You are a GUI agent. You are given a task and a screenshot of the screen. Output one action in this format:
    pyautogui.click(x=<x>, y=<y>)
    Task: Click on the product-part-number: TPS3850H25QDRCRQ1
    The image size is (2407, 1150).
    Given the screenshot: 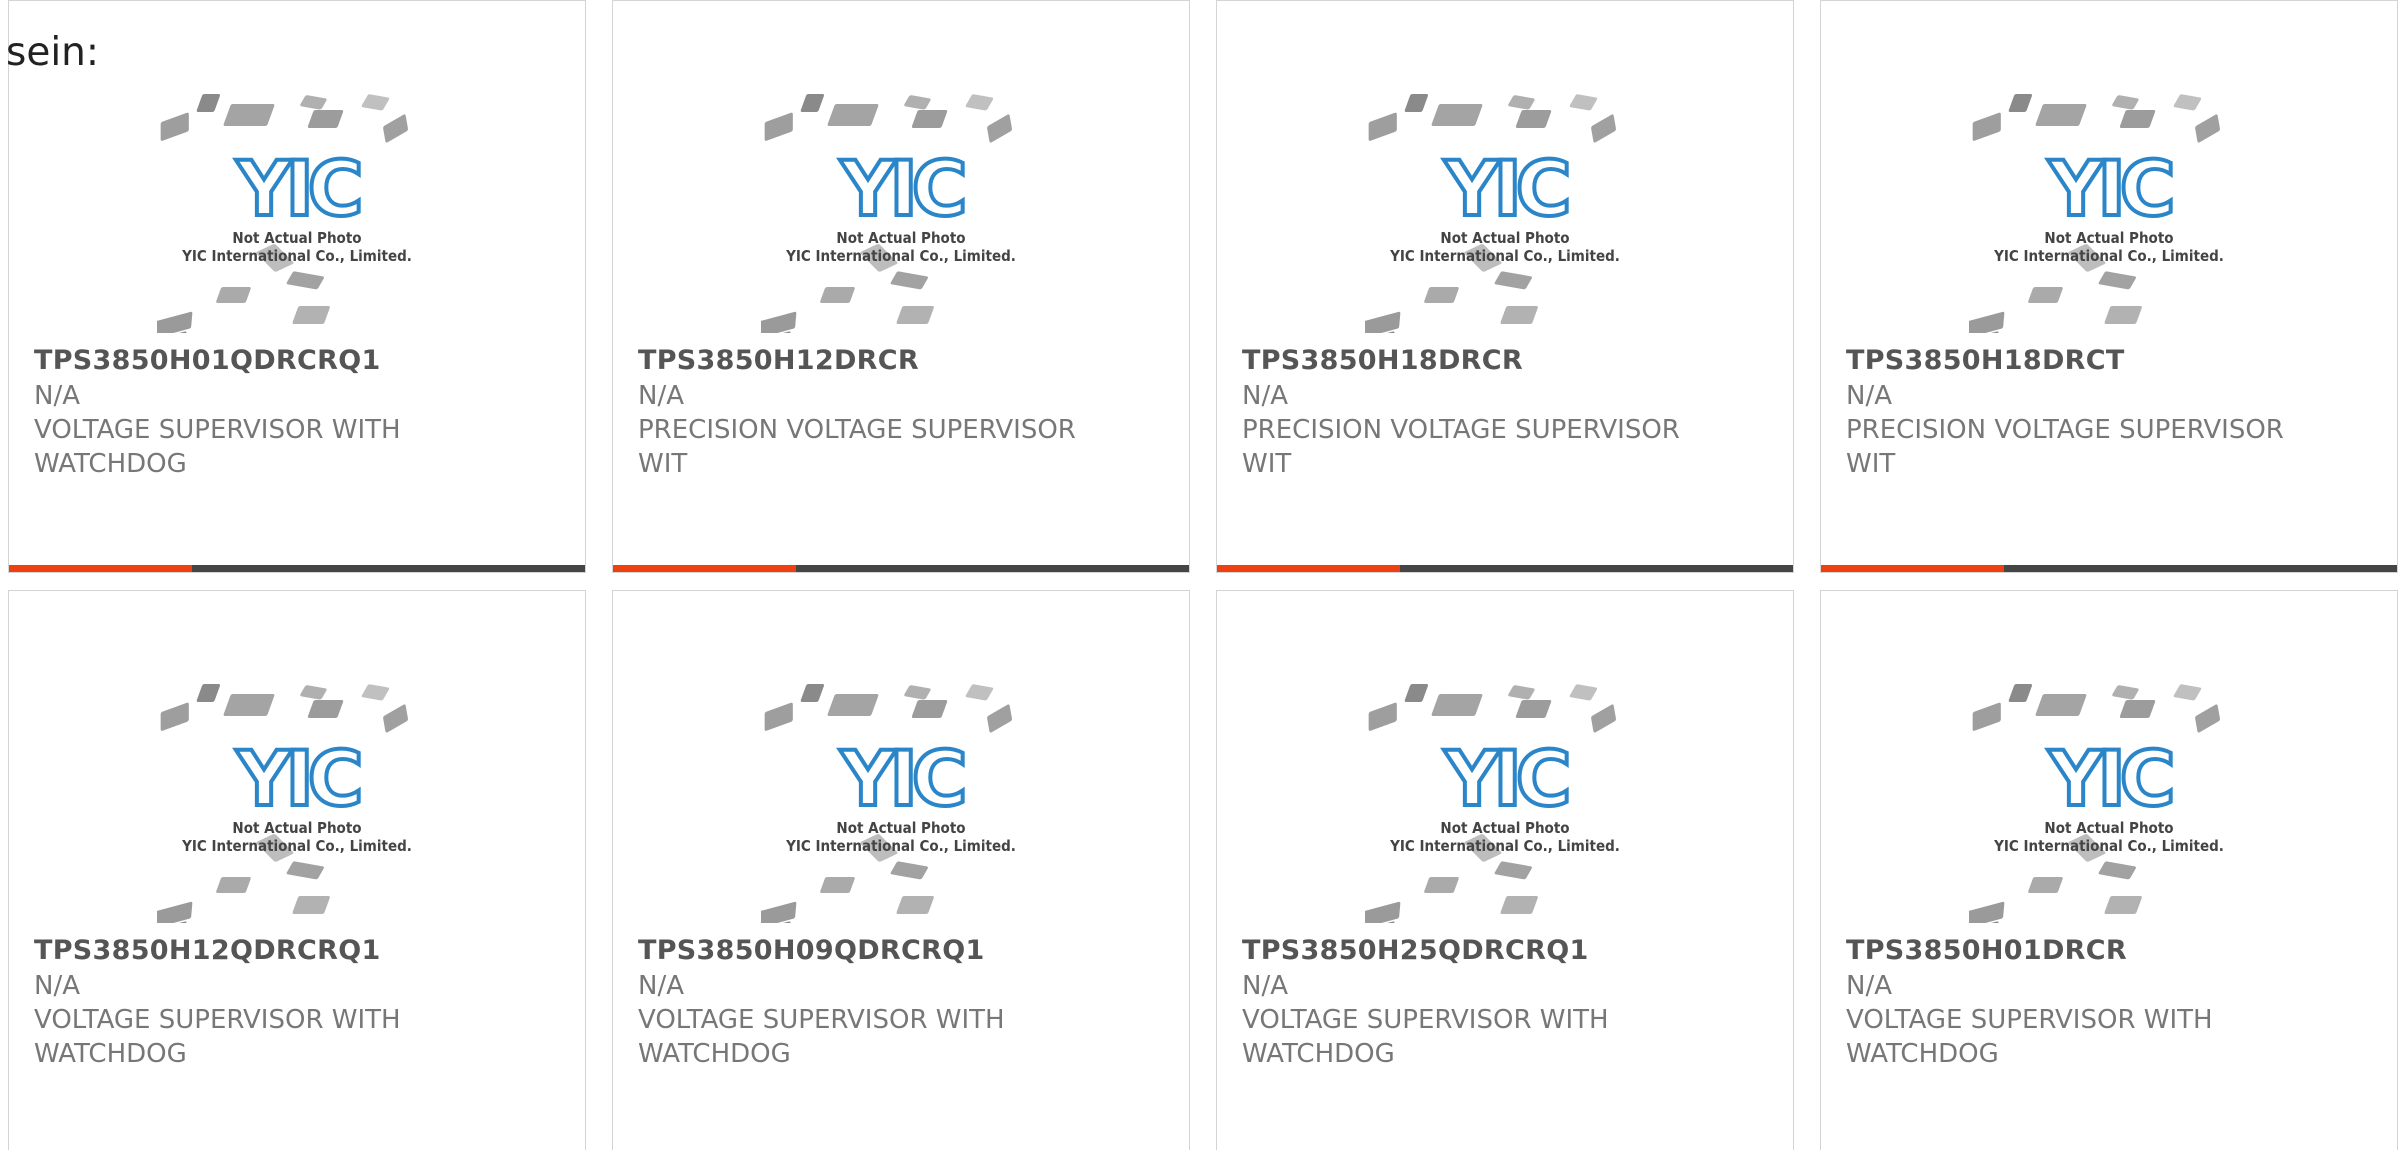 What is the action you would take?
    pyautogui.click(x=1415, y=950)
    